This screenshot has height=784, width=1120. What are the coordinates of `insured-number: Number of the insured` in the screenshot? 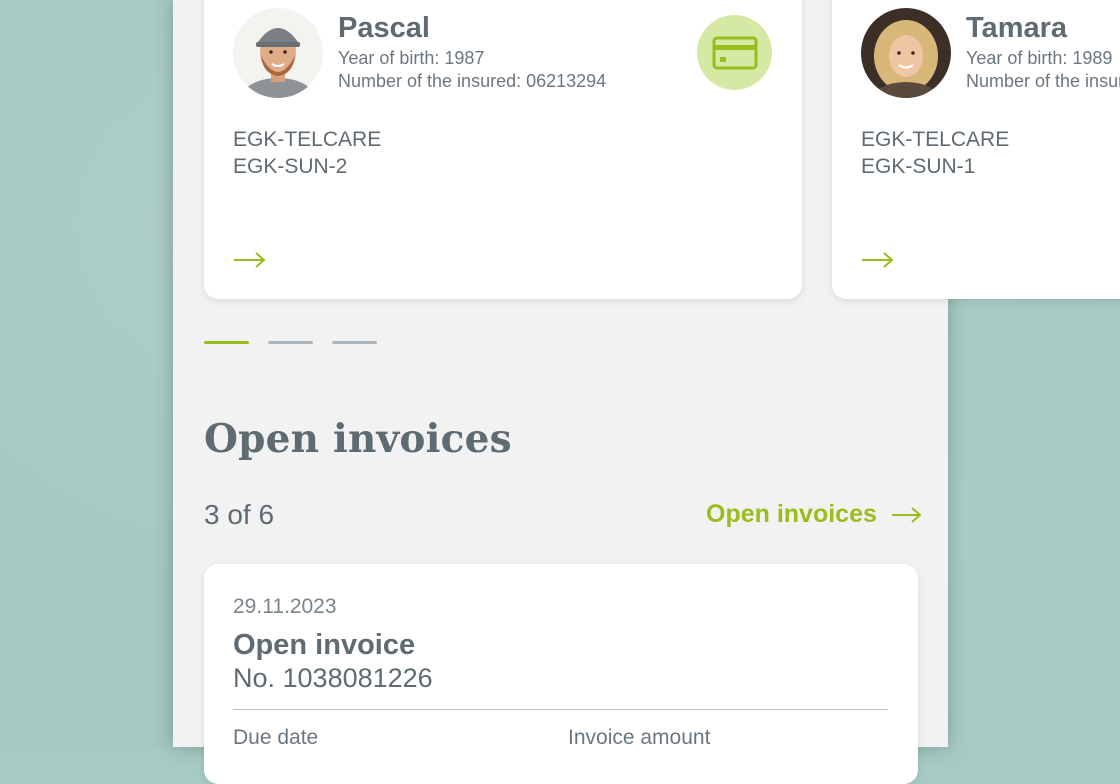 It's located at (1043, 81).